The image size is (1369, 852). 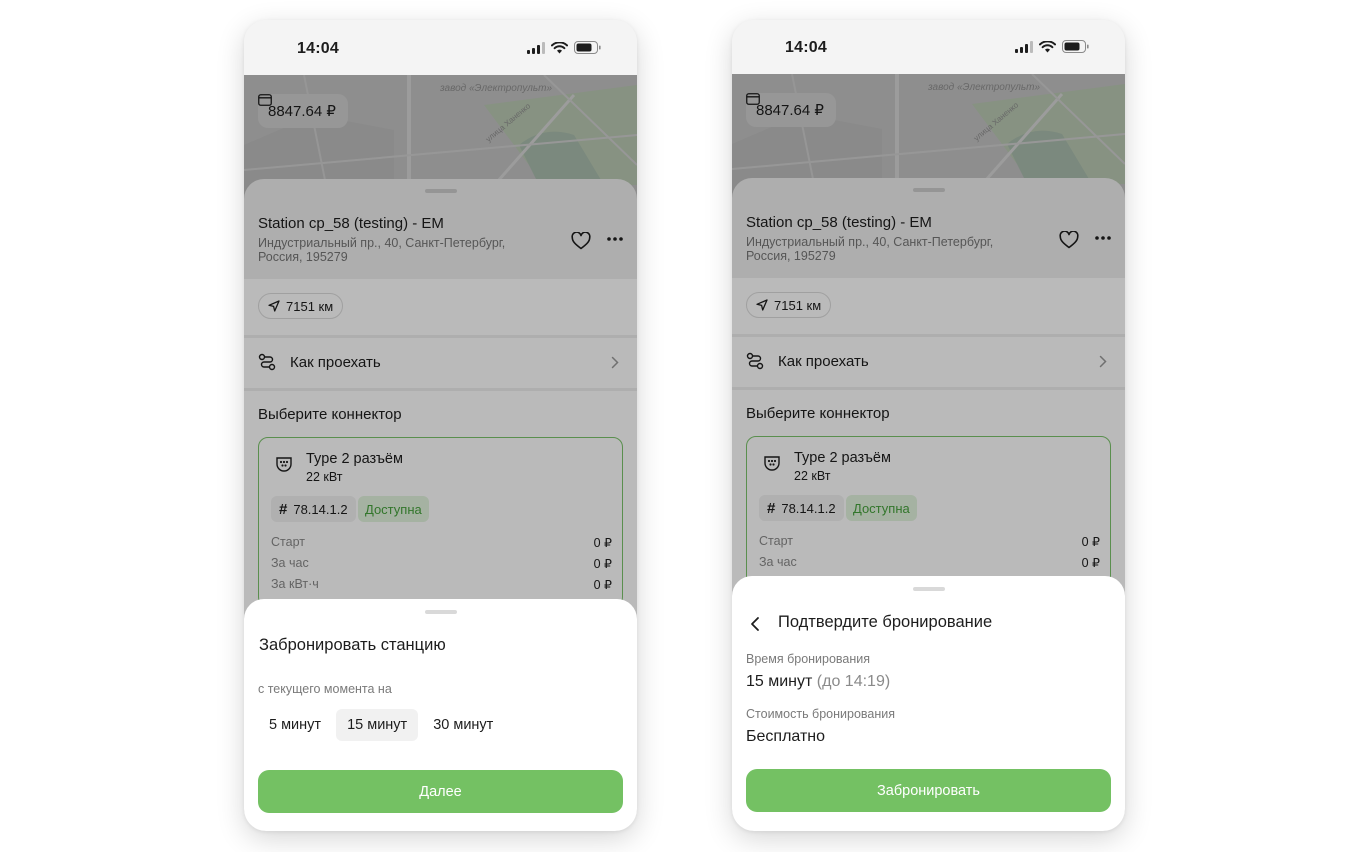 What do you see at coordinates (779, 681) in the screenshot?
I see `booking-duration: 15 минут` at bounding box center [779, 681].